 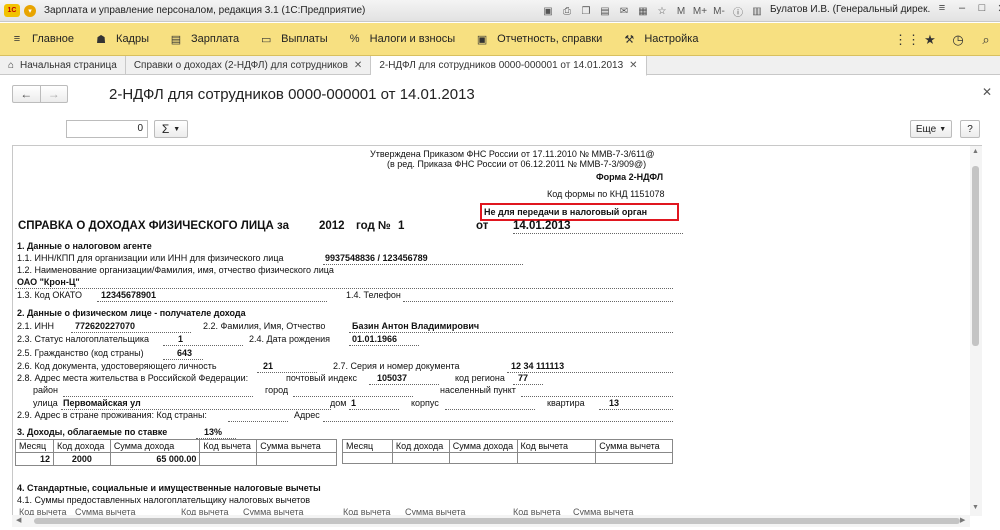 I want to click on info-icon: ⓘ, so click(x=738, y=11).